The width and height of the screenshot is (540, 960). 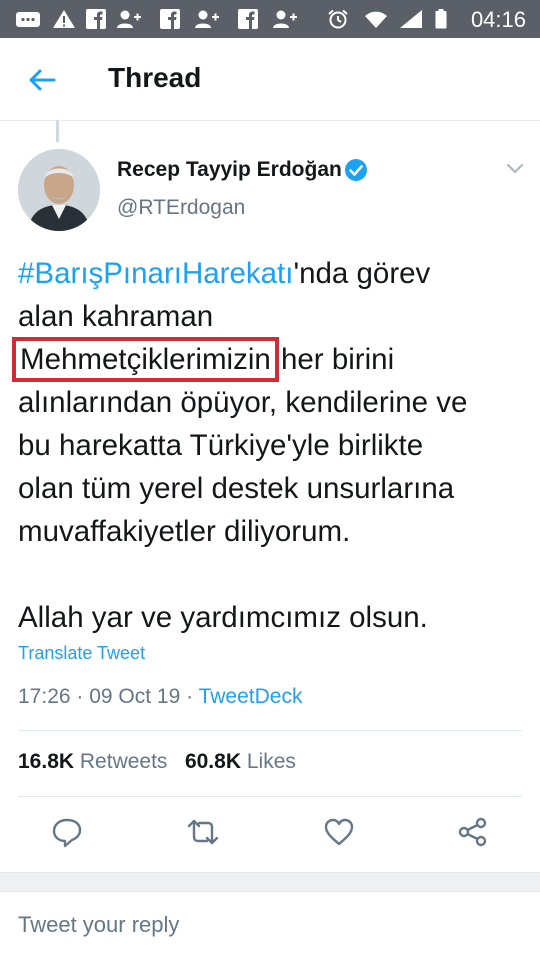 I want to click on likes-count: 60.8K, so click(x=213, y=761).